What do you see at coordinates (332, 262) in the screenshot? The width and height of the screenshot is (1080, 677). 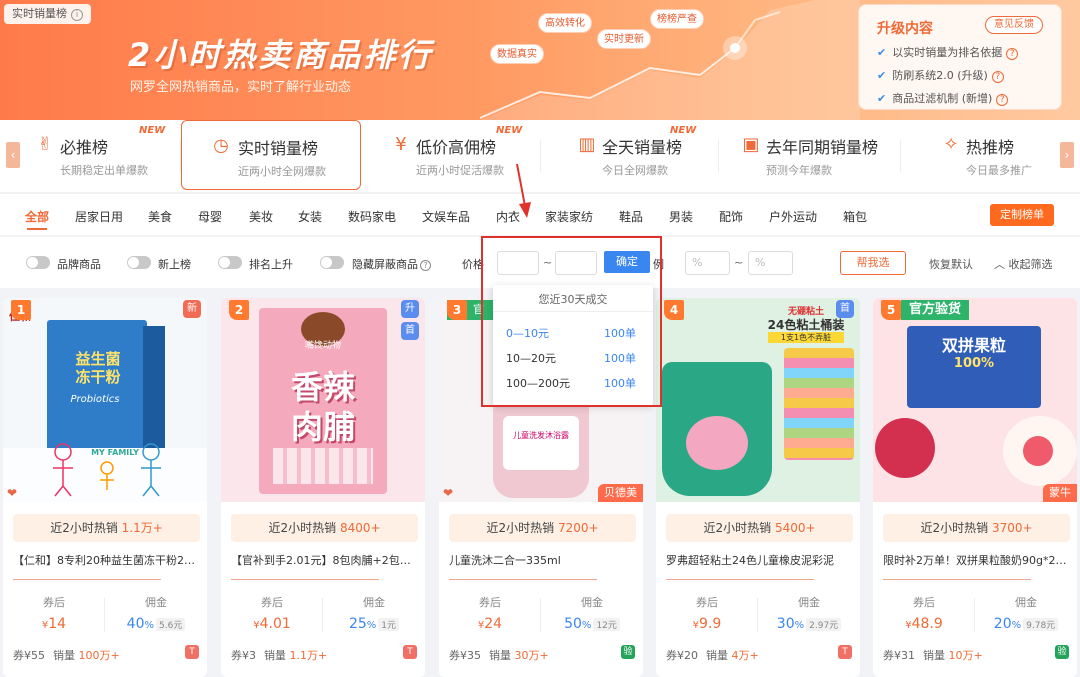 I see `hide-blocked-toggle` at bounding box center [332, 262].